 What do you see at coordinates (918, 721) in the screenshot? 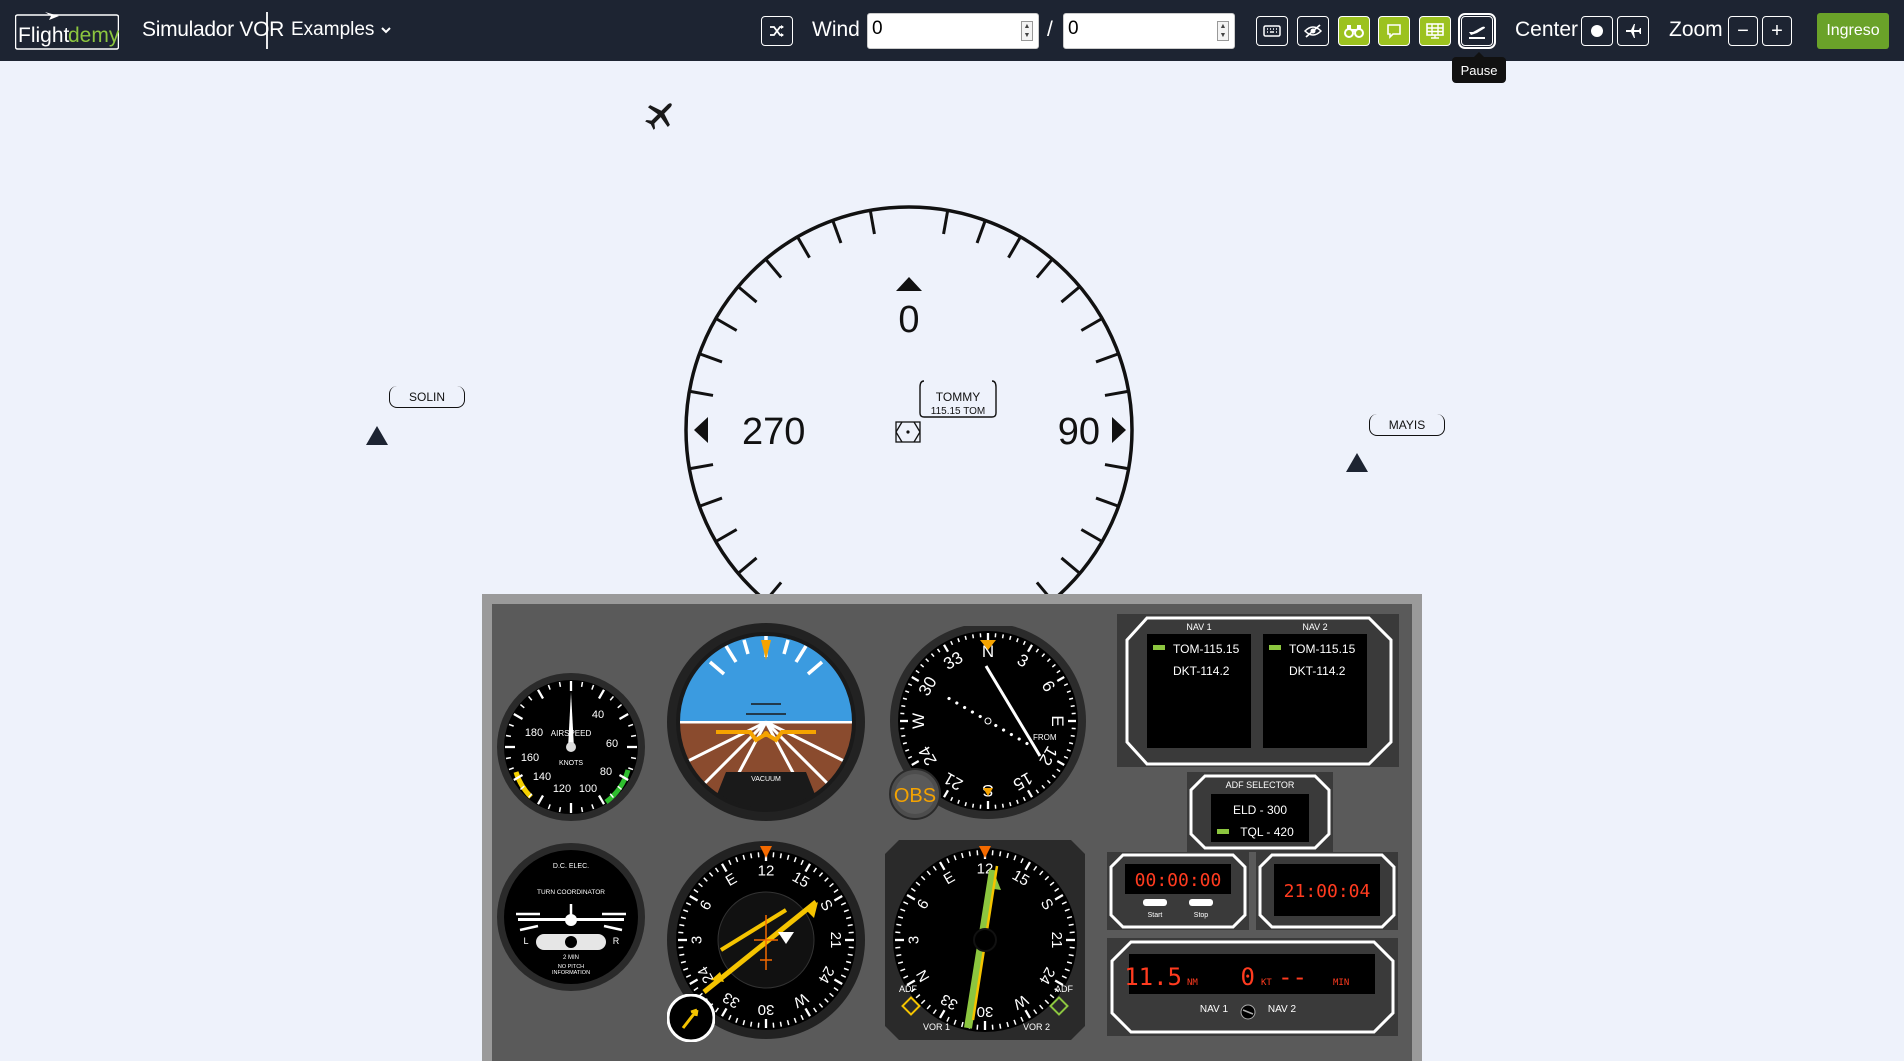
I see `dial-label: W` at bounding box center [918, 721].